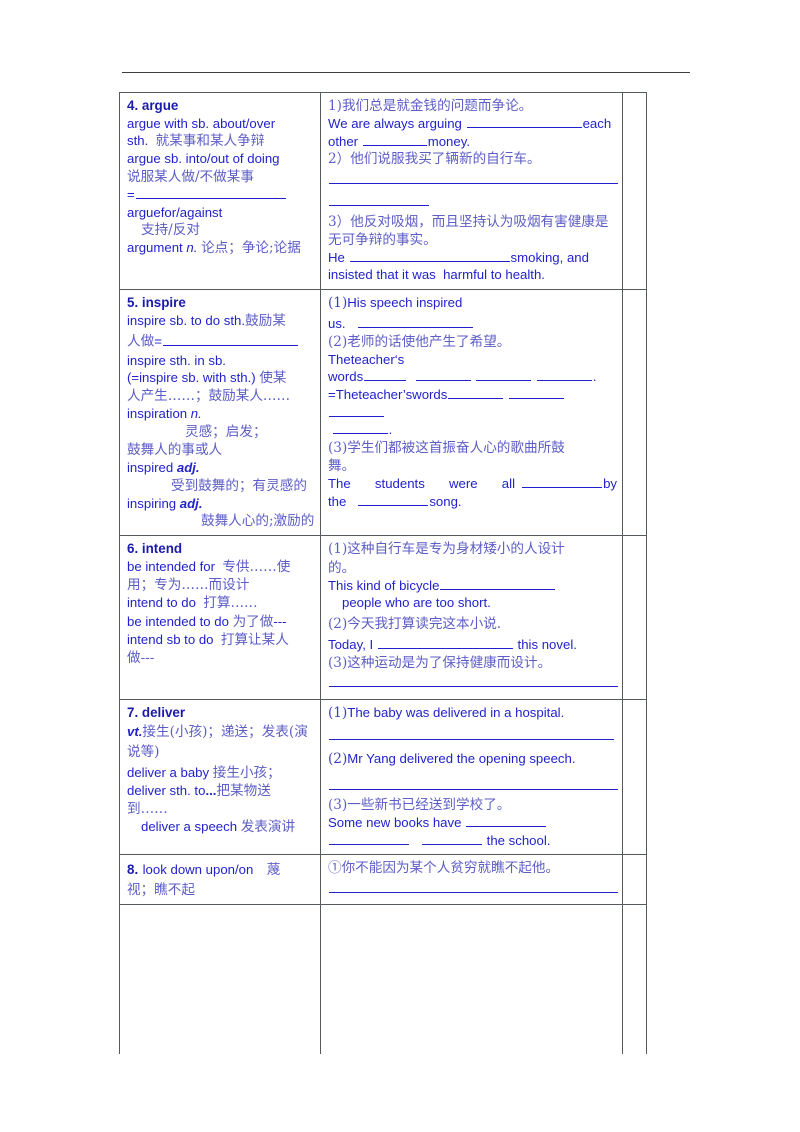 Image resolution: width=800 pixels, height=1132 pixels. Describe the element at coordinates (446, 448) in the screenshot. I see `example-line: (3)学生们都被这首振奋人心的歌曲所鼓` at that location.